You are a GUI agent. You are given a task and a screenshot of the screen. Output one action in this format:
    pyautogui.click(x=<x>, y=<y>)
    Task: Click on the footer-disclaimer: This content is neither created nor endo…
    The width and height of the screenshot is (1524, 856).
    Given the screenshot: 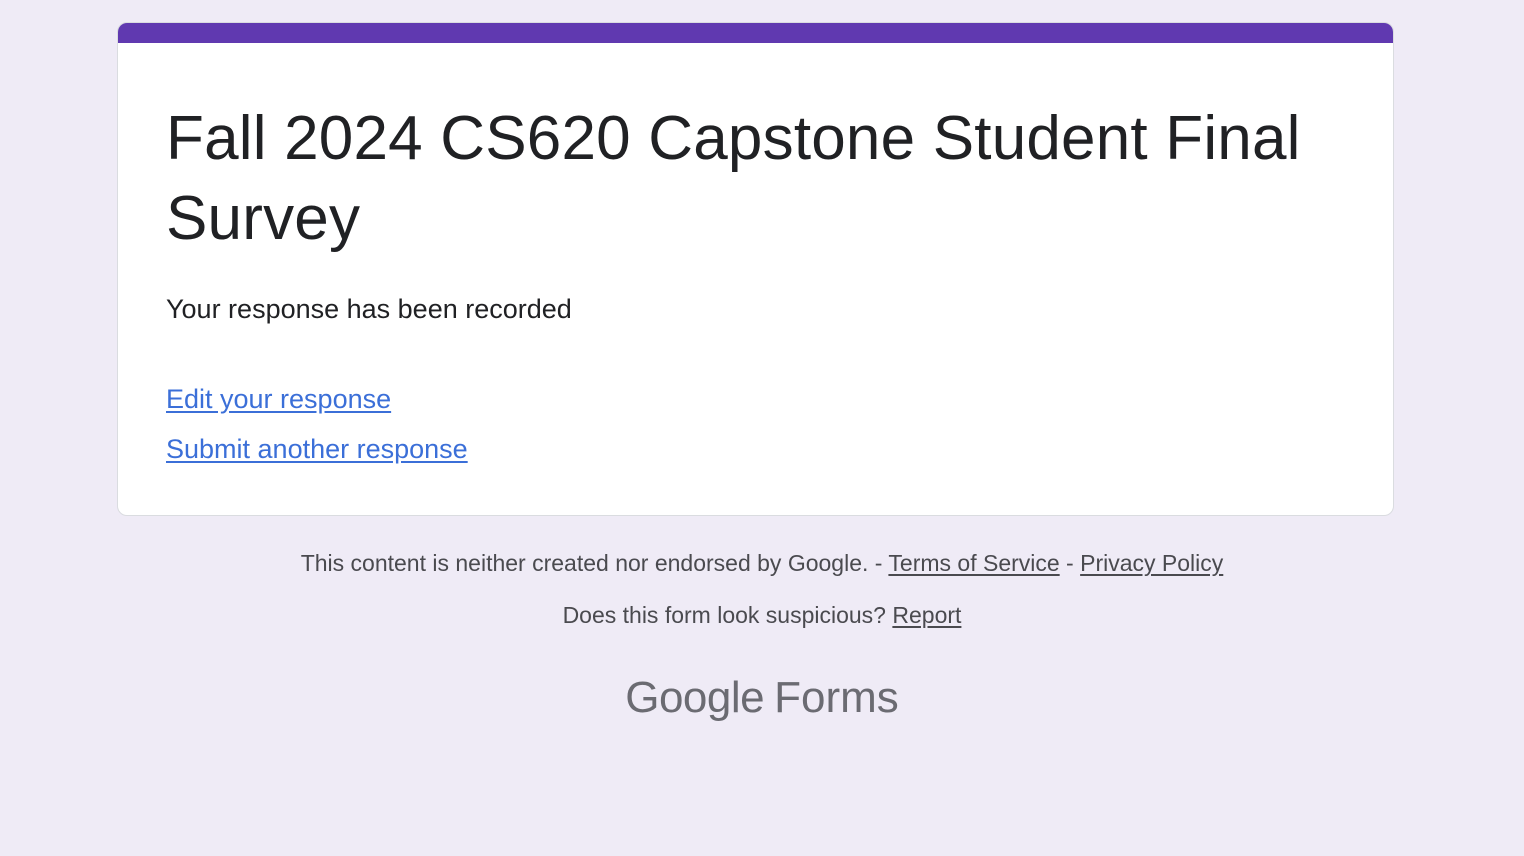 What is the action you would take?
    pyautogui.click(x=762, y=563)
    